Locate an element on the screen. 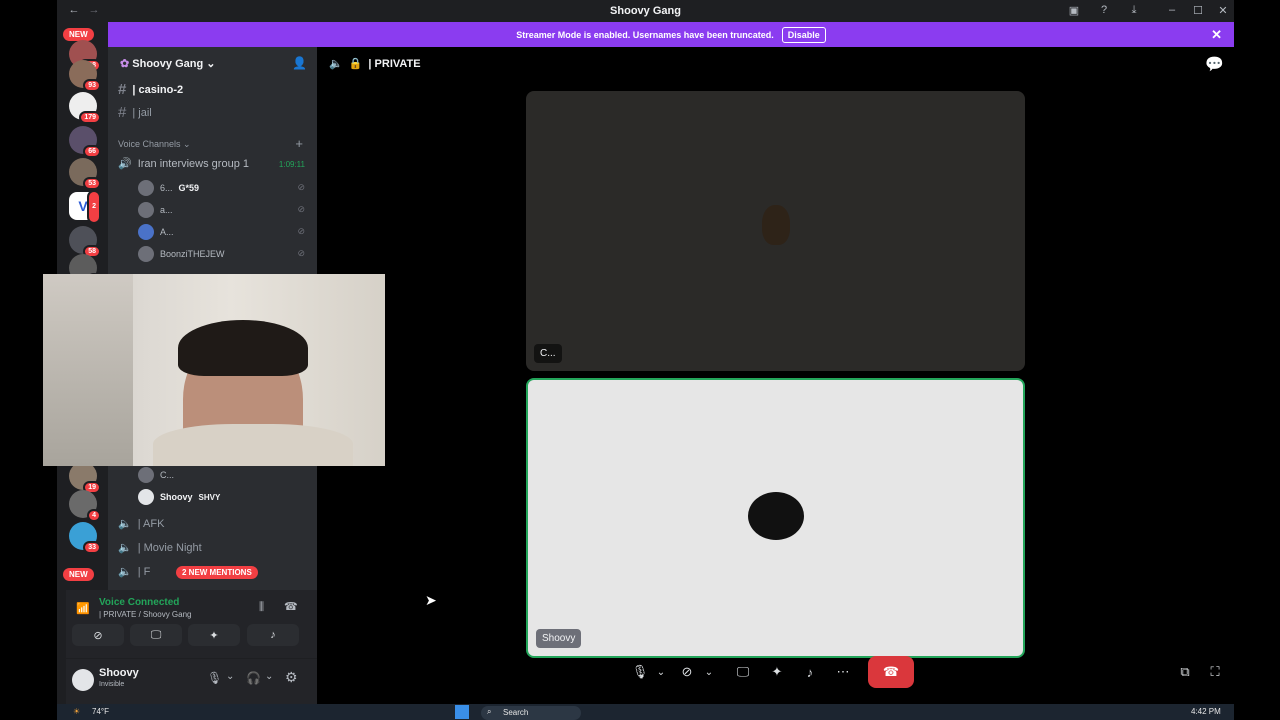  voice-channel-iran-interviews: 🔊 Iran interviews group 1 is located at coordinates (183, 164).